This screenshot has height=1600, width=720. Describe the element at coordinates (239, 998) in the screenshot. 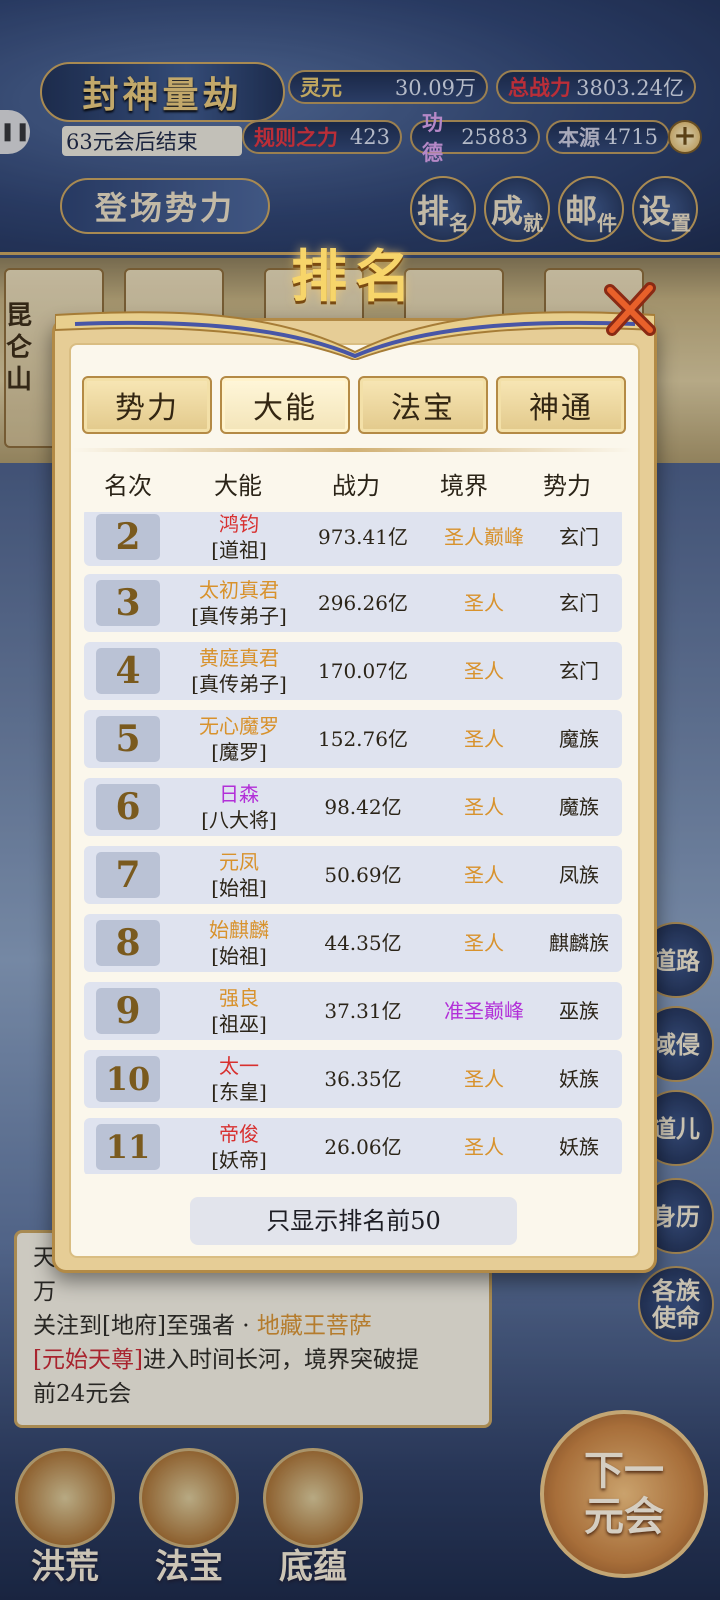

I see `player-name: 强良` at that location.